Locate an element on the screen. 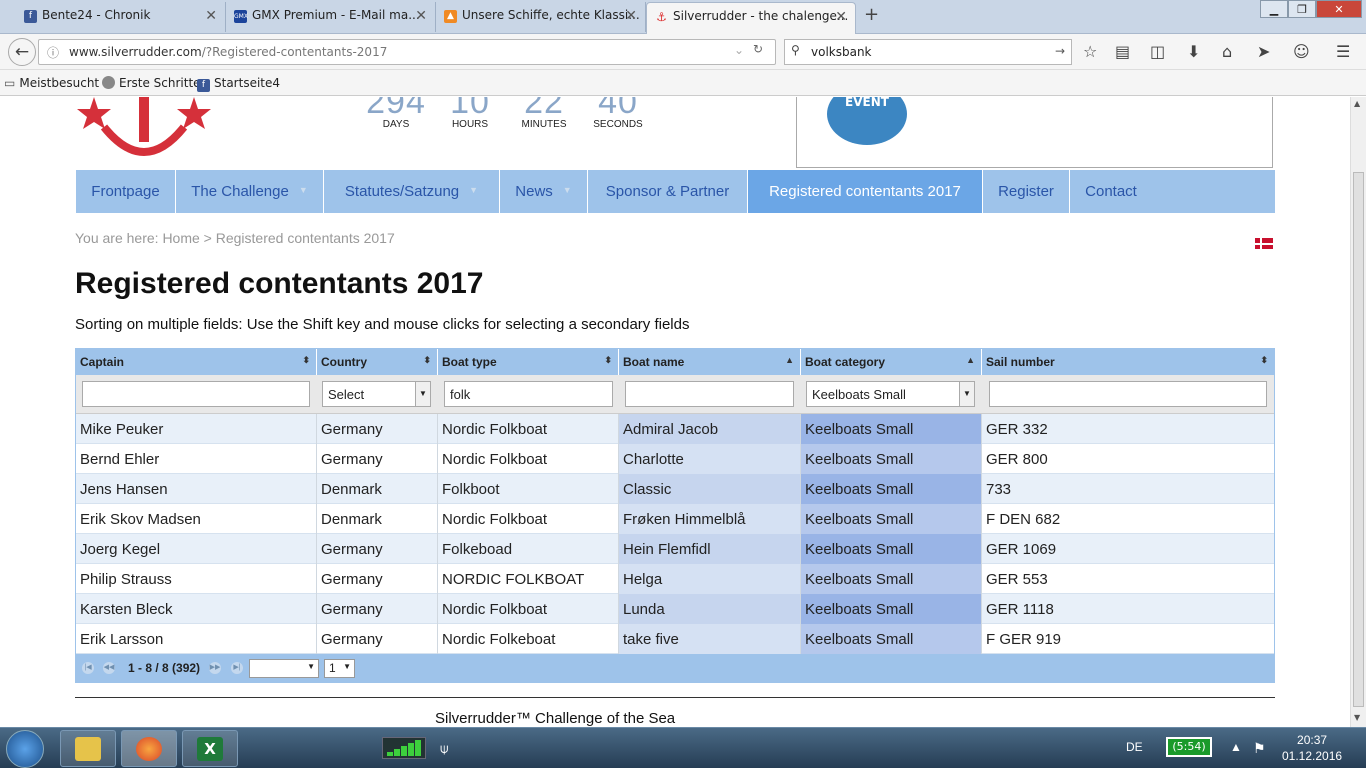 The height and width of the screenshot is (768, 1366). cell-sail-number: GER 1069 is located at coordinates (1021, 549).